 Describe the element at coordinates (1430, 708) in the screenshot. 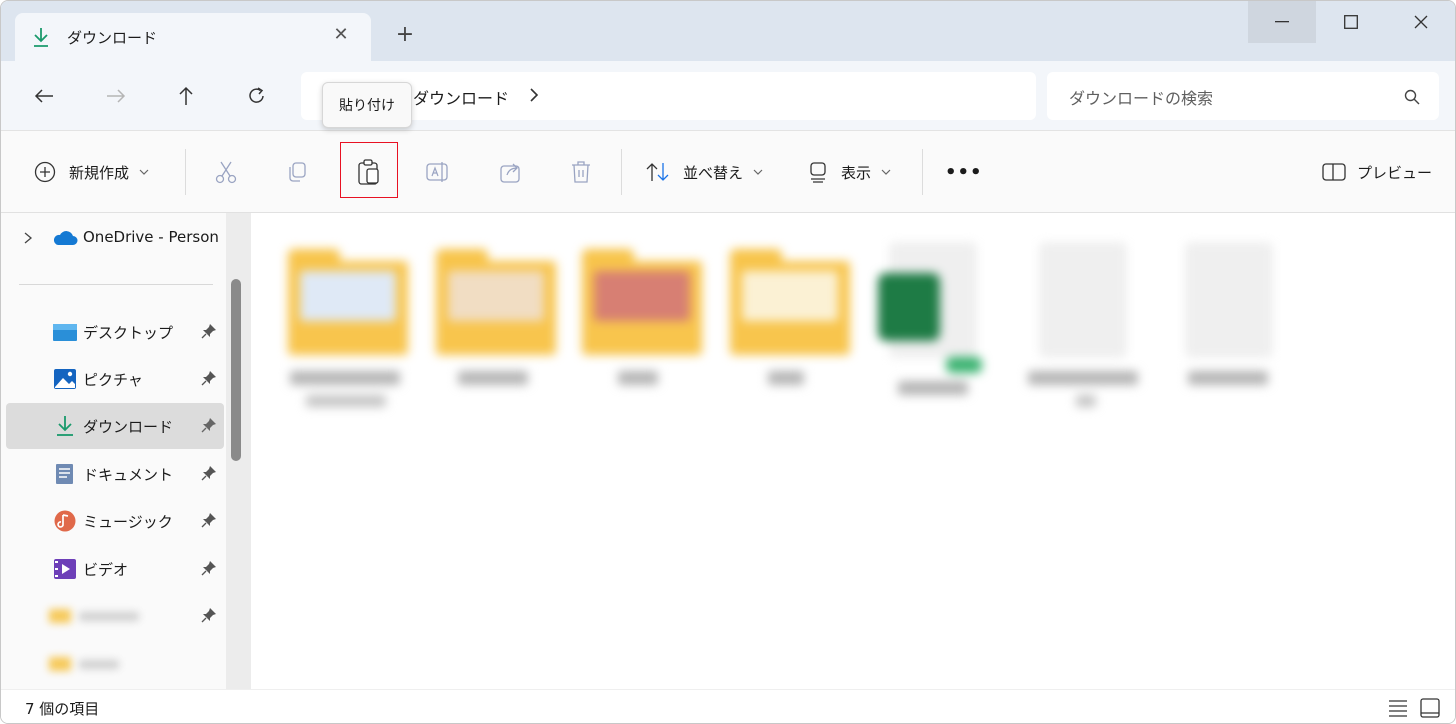

I see `tiles-view-icon` at that location.